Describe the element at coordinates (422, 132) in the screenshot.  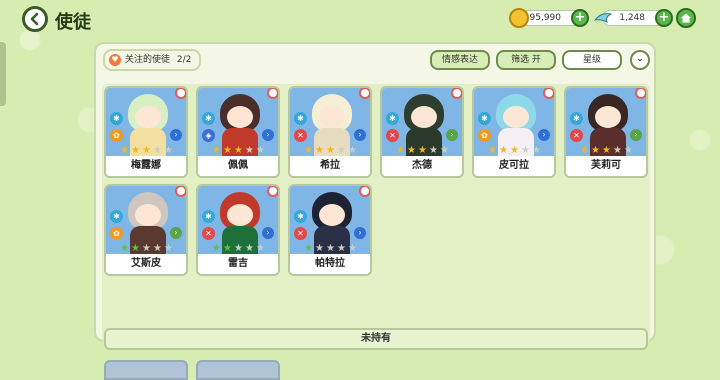
I see `character-card: ✱ ✕ › ★ ★ ★ ★ ★ 杰德` at that location.